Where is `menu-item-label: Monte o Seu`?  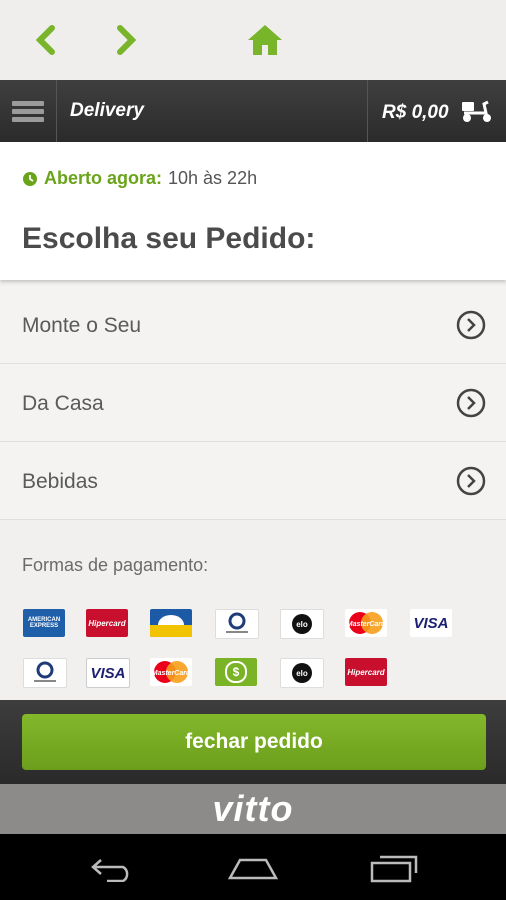
menu-item-label: Monte o Seu is located at coordinates (82, 325).